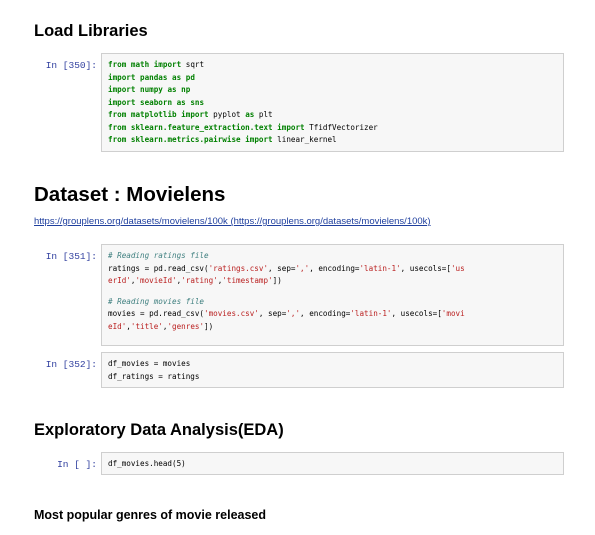 This screenshot has width=595, height=535. I want to click on code-line: import seaborn as sns, so click(156, 102).